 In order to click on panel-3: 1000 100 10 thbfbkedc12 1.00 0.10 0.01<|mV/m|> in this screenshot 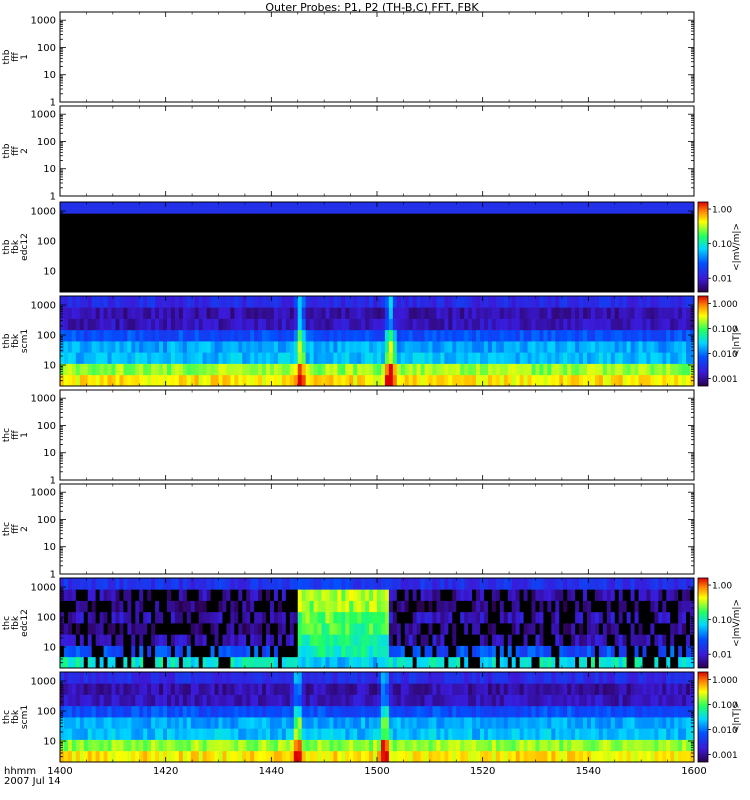, I will do `click(372, 247)`.